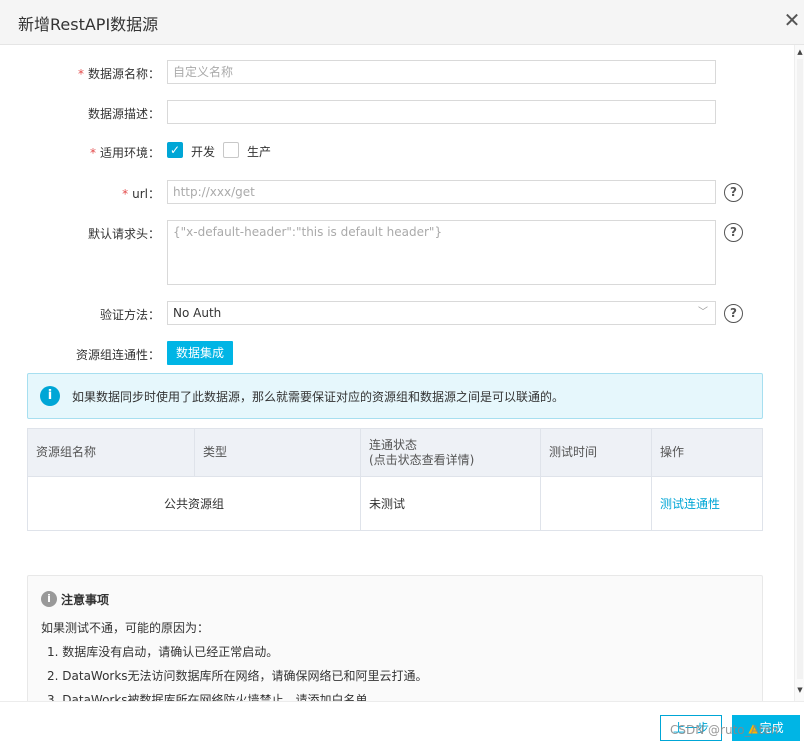 The width and height of the screenshot is (804, 747). I want to click on scrollbar-thumb, so click(800, 369).